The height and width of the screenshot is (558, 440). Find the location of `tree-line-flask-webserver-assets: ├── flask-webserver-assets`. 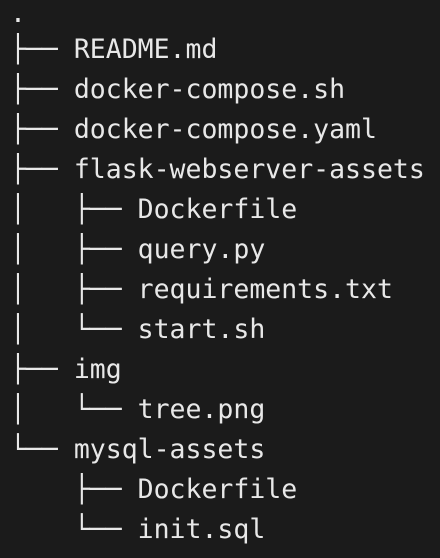

tree-line-flask-webserver-assets: ├── flask-webserver-assets is located at coordinates (217, 170).